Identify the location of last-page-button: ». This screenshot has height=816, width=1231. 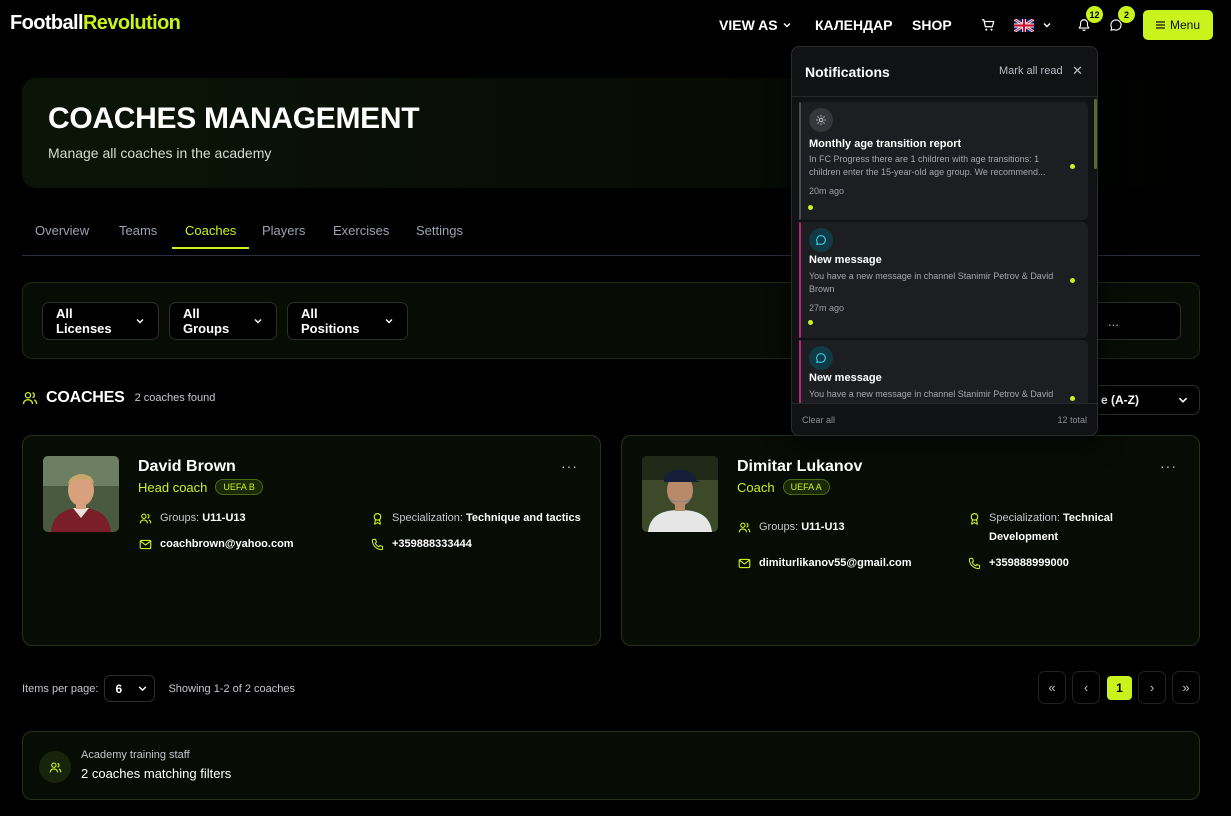
(1186, 687).